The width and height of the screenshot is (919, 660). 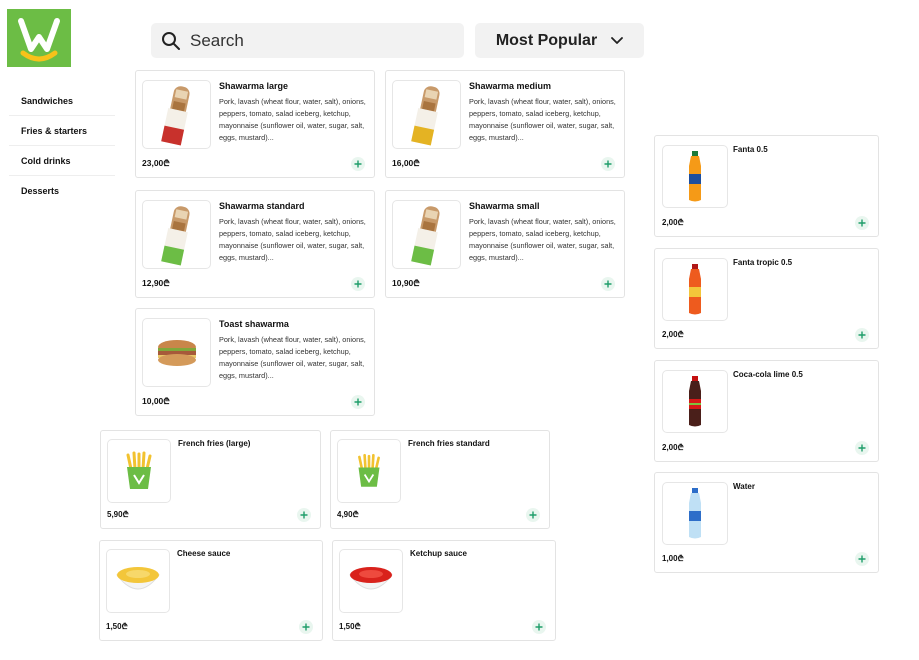 I want to click on product-name: Fanta tropic 0.5, so click(x=763, y=262).